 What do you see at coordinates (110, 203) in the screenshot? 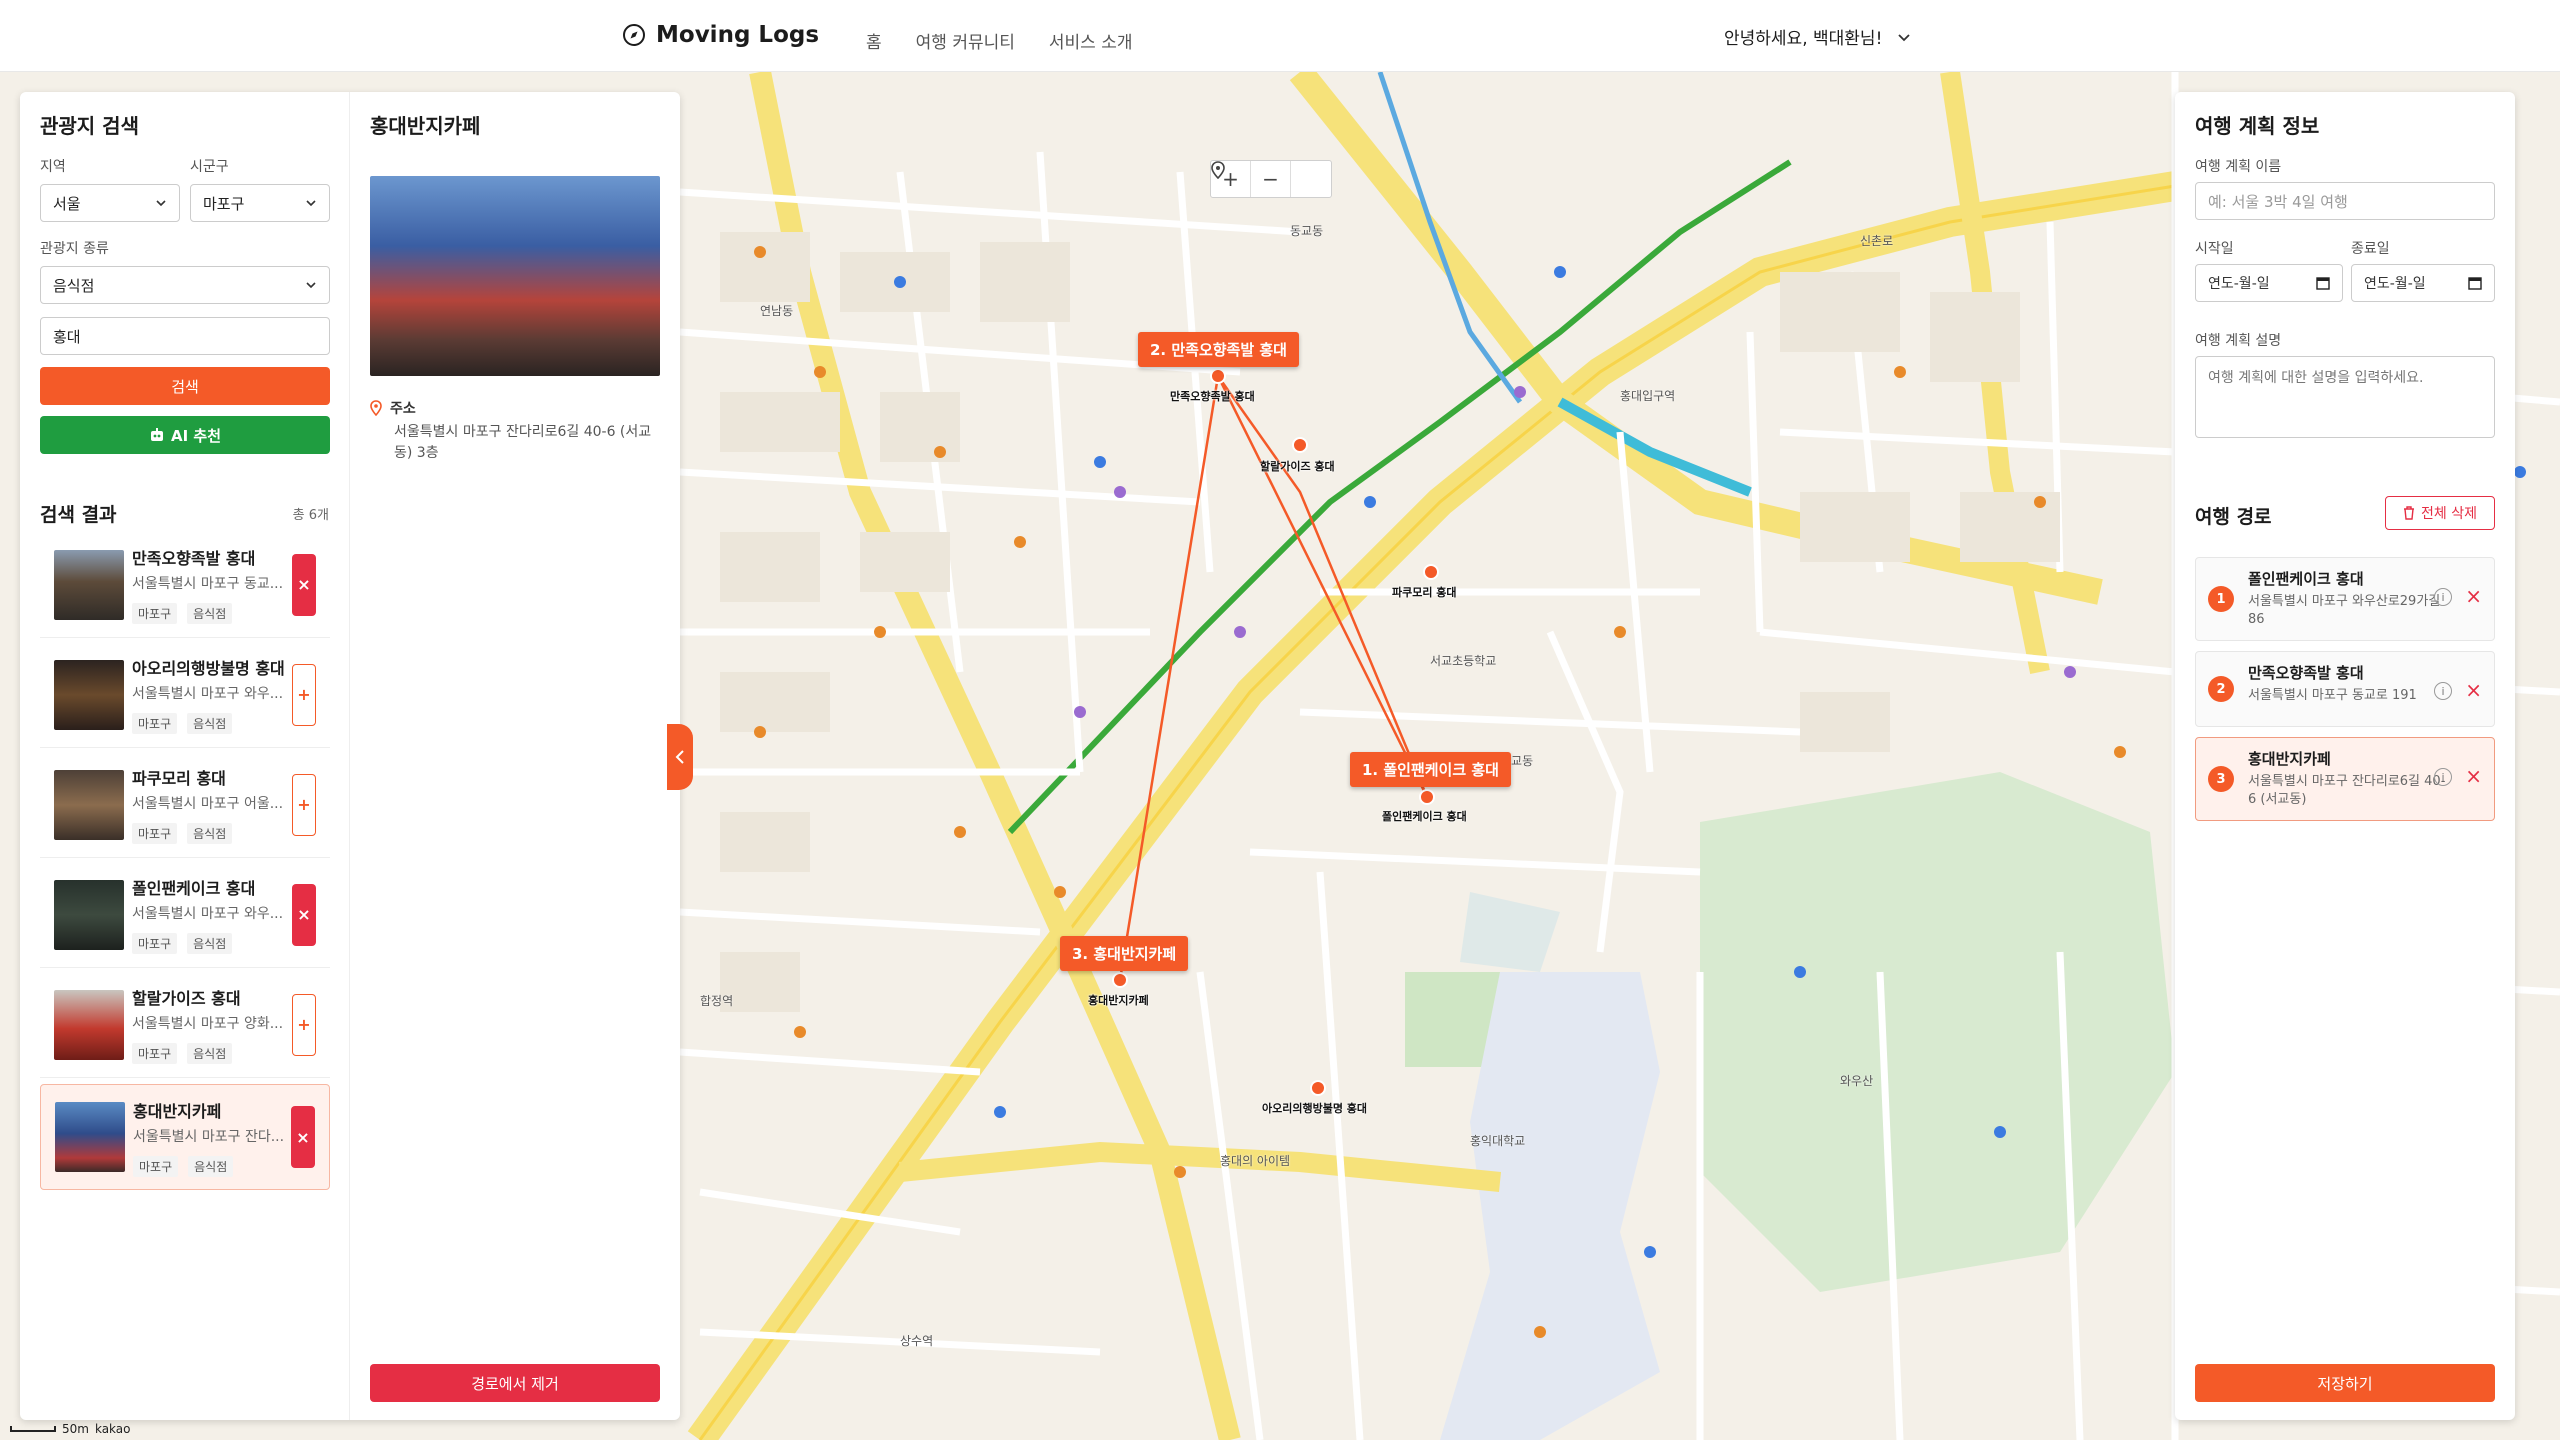
I see `region-select: 서울` at bounding box center [110, 203].